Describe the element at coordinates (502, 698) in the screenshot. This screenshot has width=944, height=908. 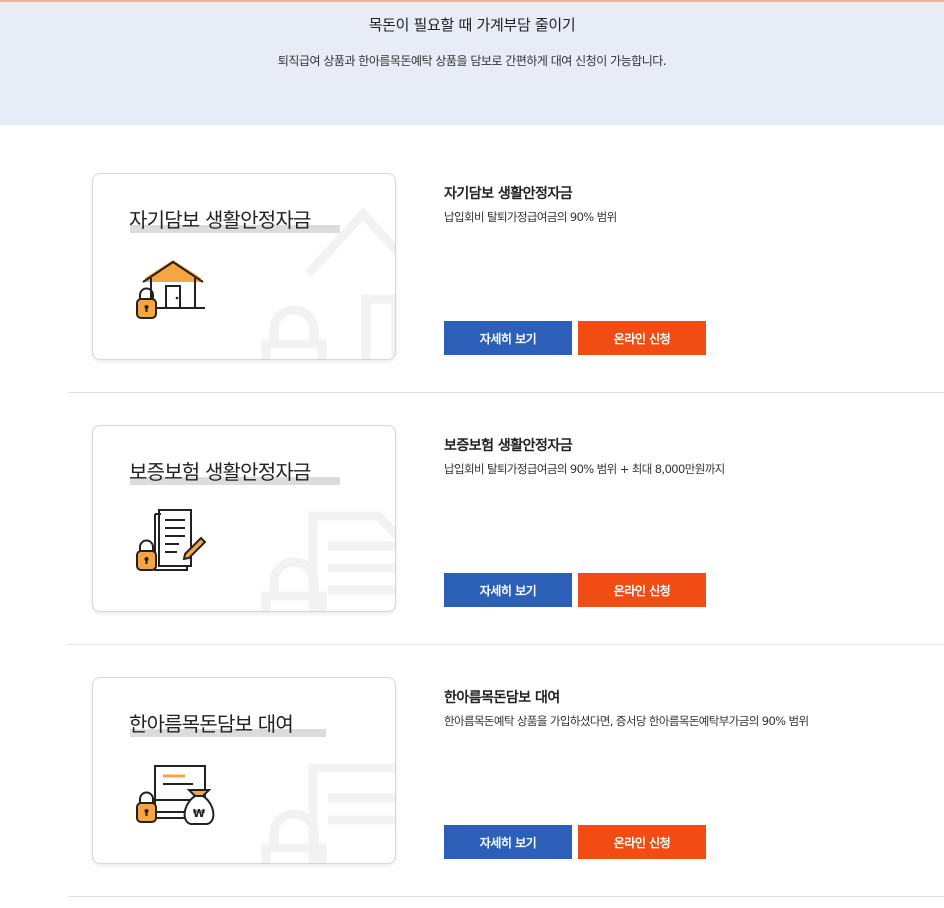
I see `product-title: 한아름목돈담보 대여` at that location.